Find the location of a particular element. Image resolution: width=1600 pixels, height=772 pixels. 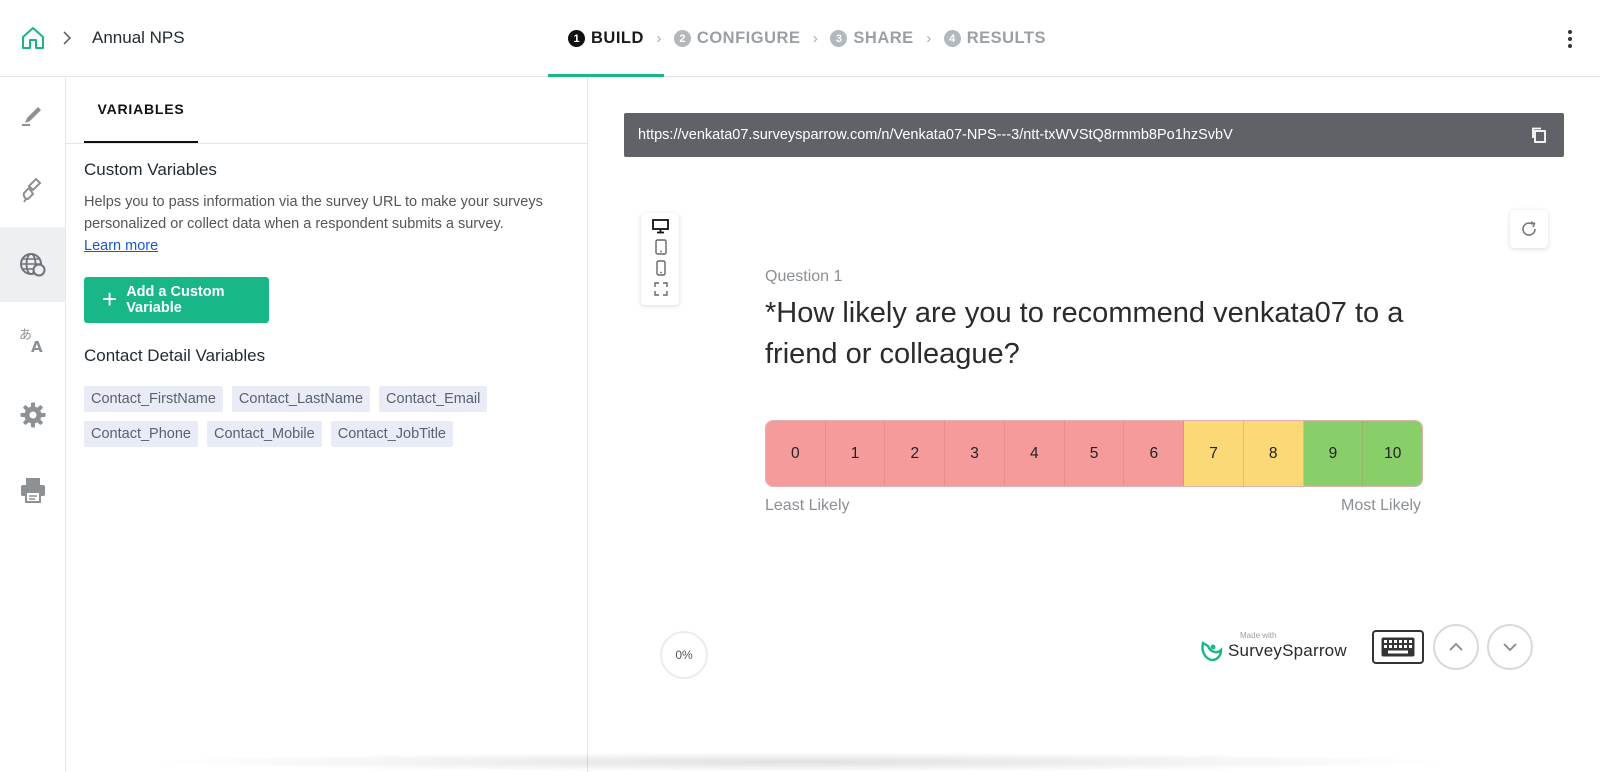

variable-chip: Contact_LastName is located at coordinates (301, 399).